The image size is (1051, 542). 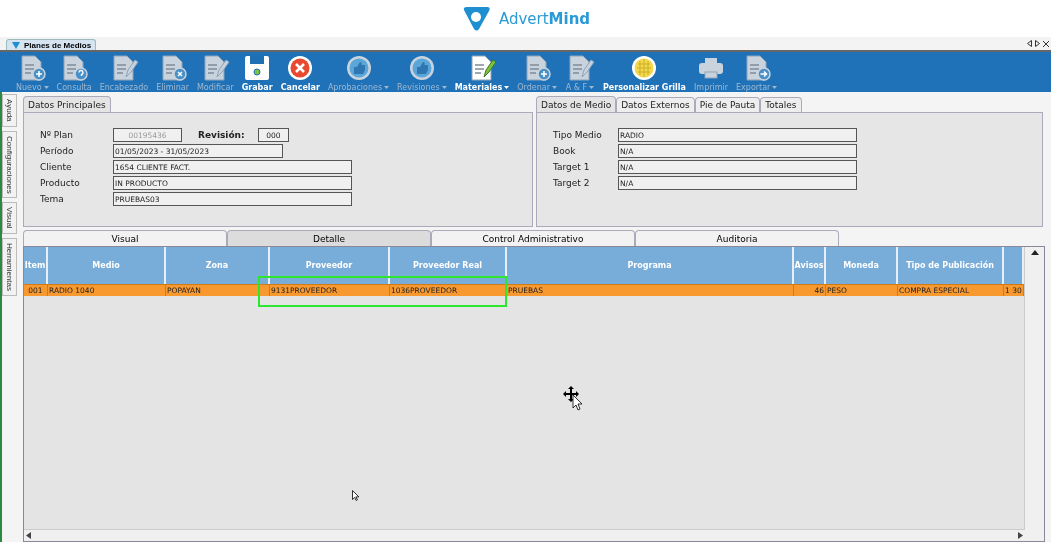 I want to click on toolbar-button: Nuevo, so click(x=32, y=72).